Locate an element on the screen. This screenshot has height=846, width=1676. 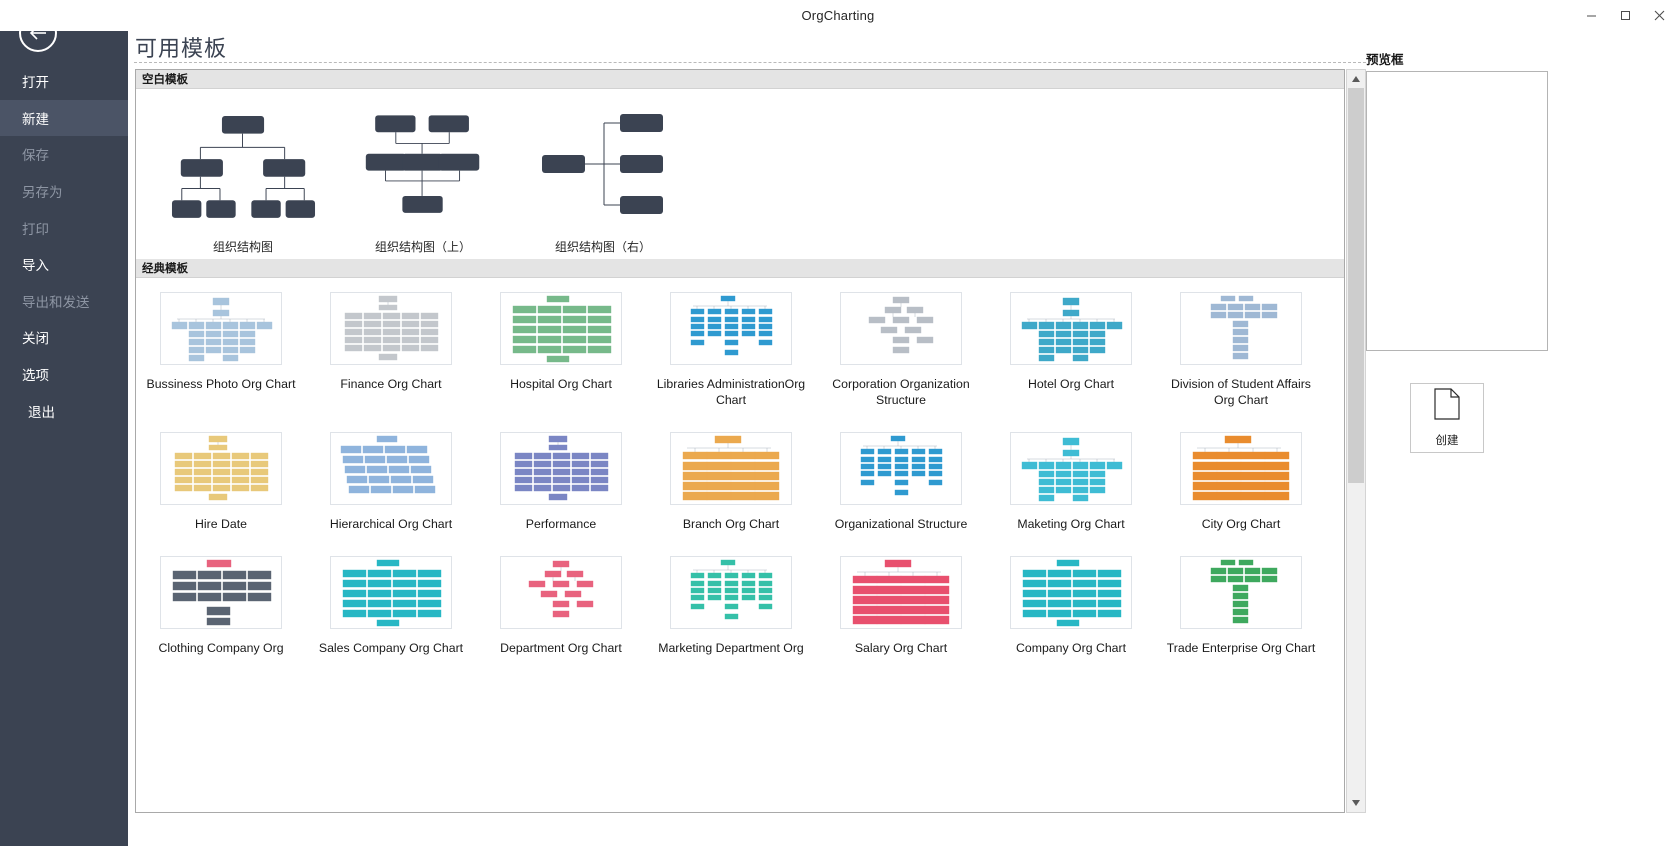
maximize-button is located at coordinates (1625, 15).